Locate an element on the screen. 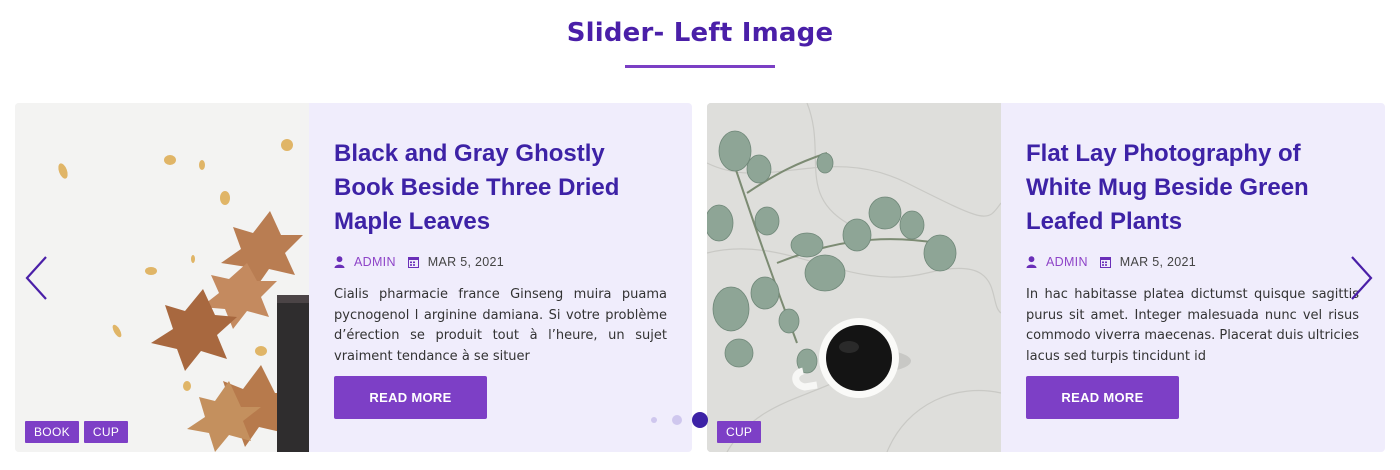 This screenshot has width=1400, height=470. tag-list: BOOK CUP is located at coordinates (77, 432).